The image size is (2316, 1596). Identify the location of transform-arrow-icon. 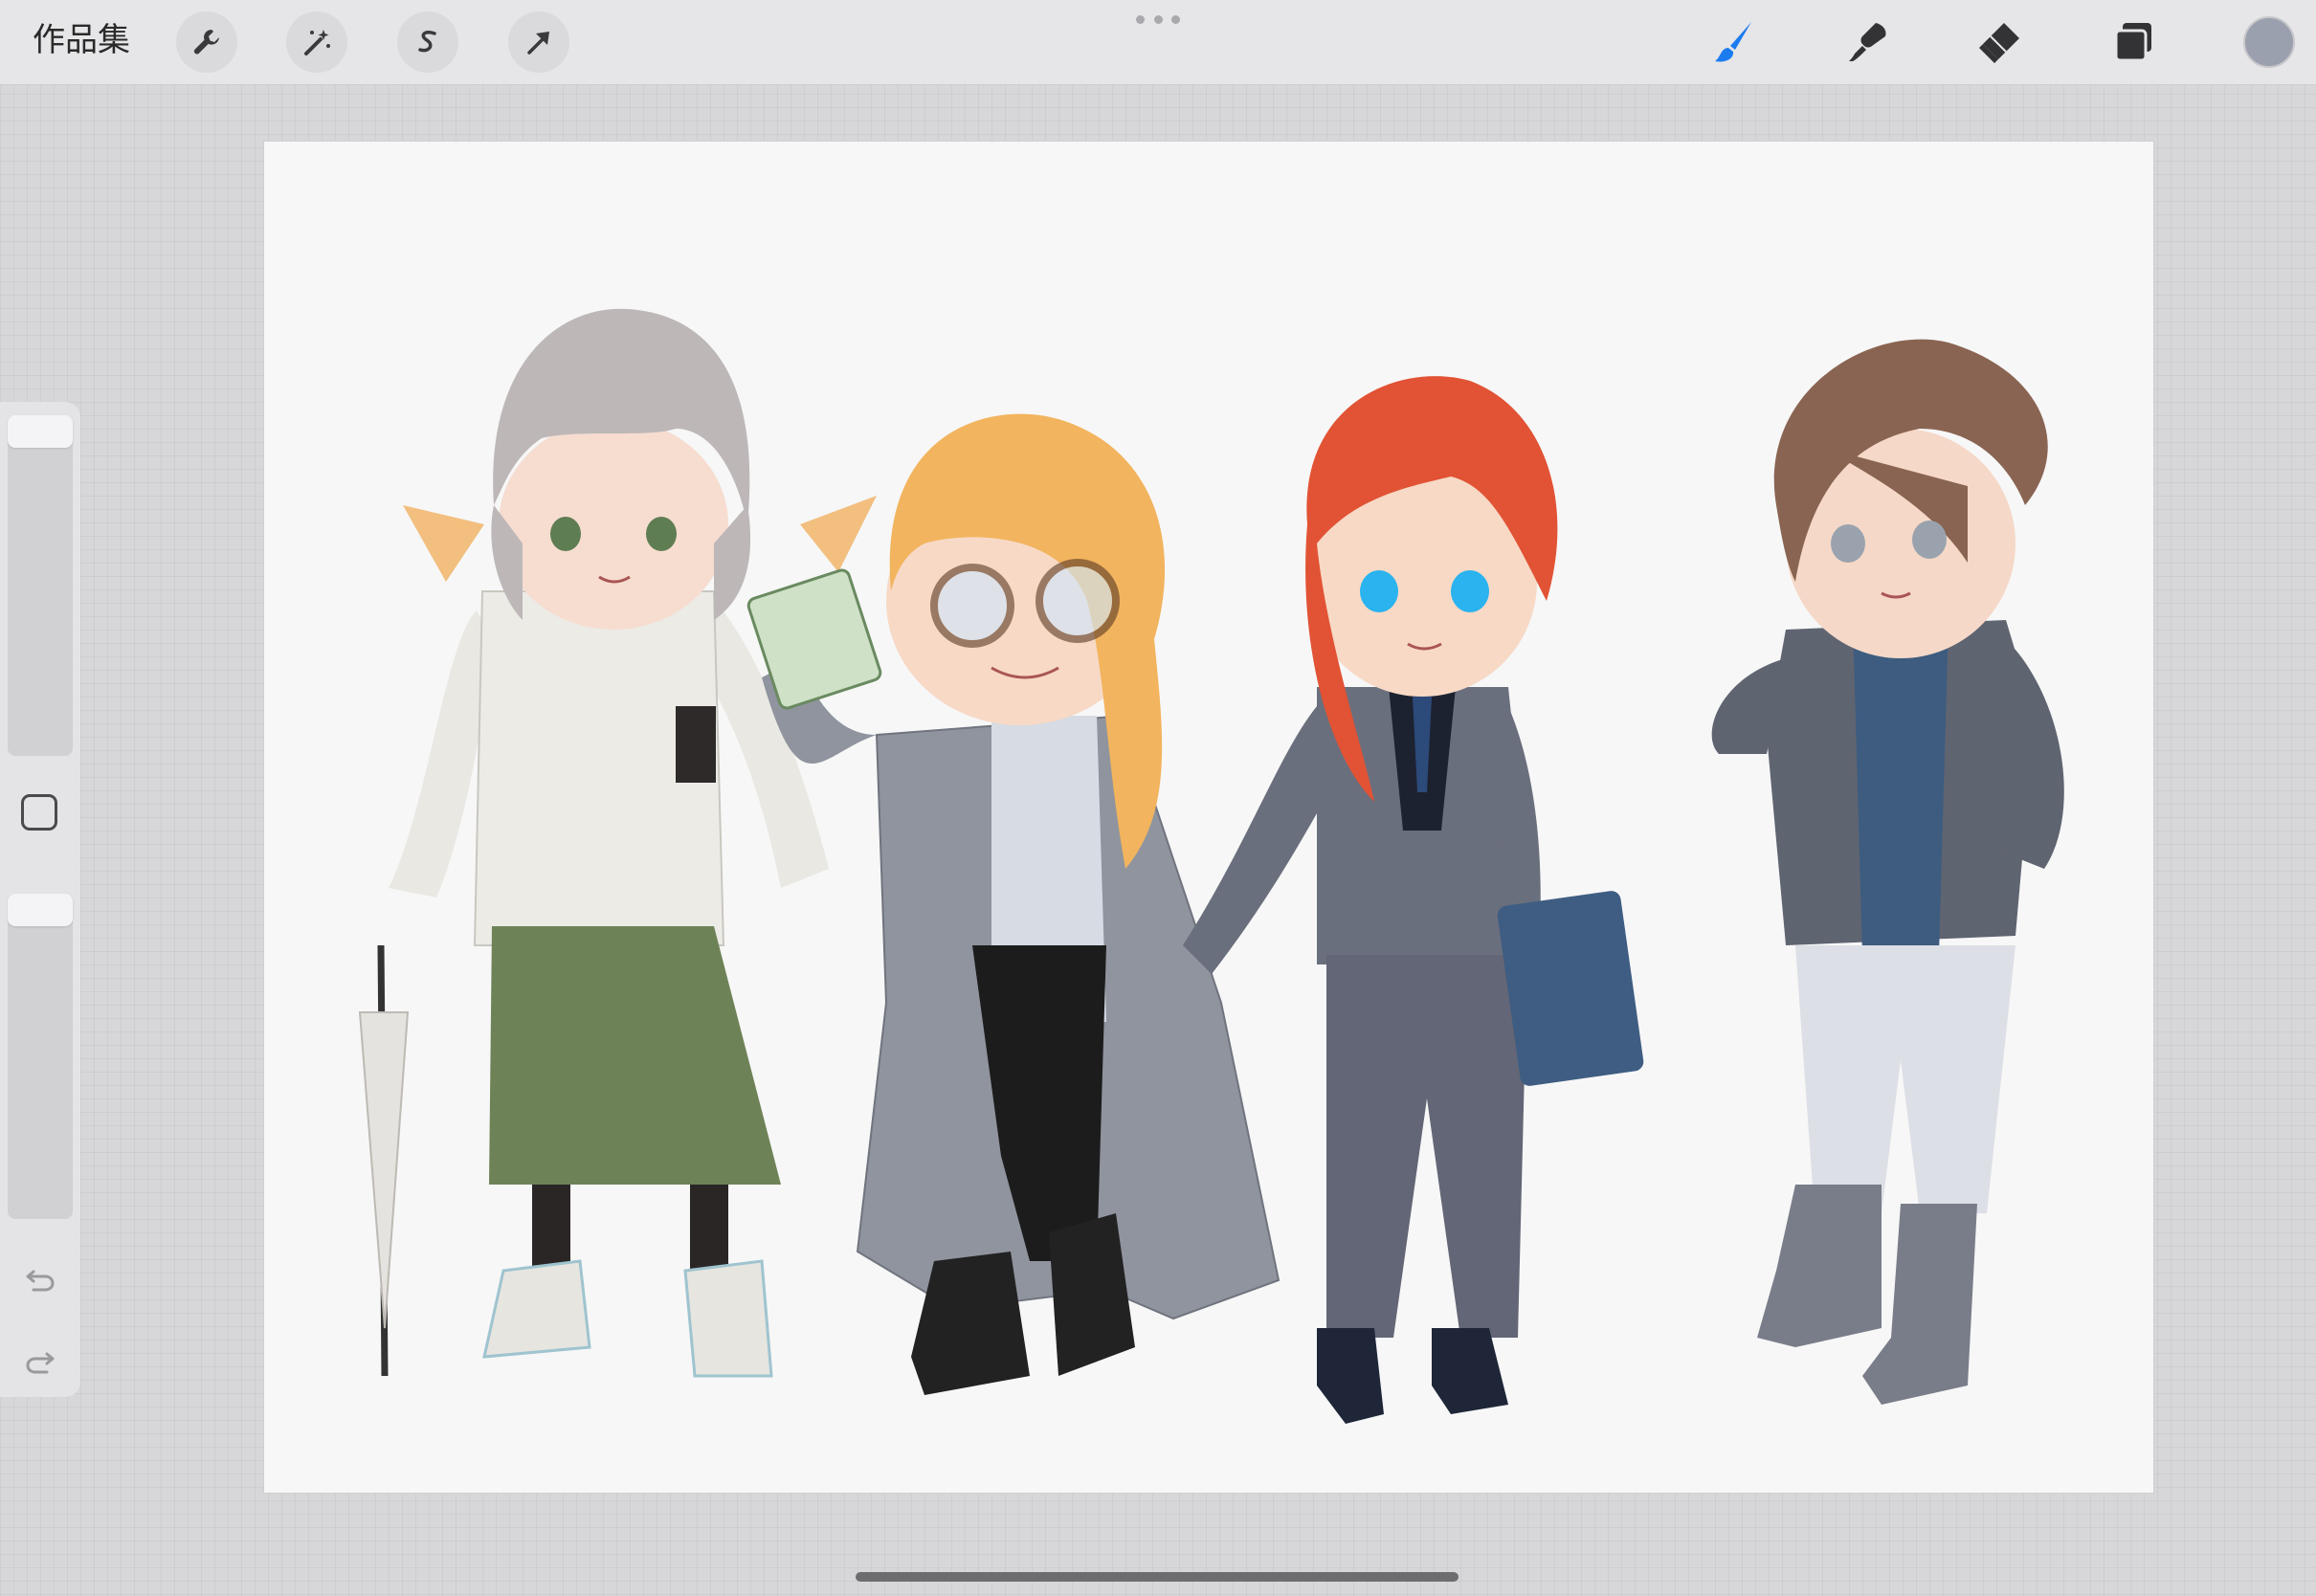
(538, 44).